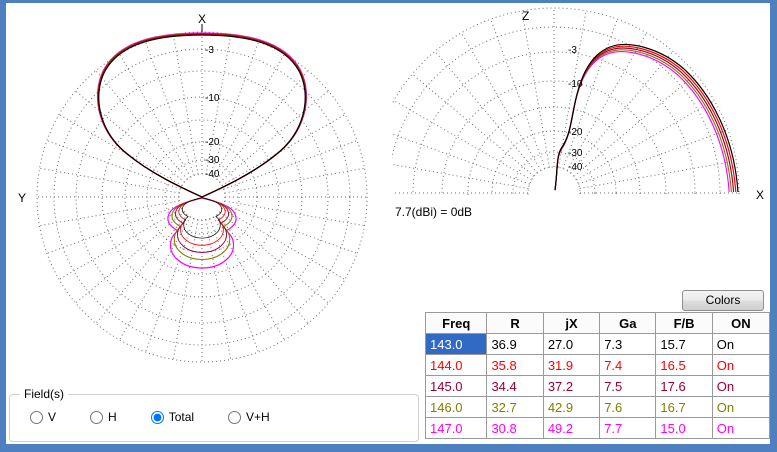  I want to click on fields-group-label: Field(s), so click(44, 394).